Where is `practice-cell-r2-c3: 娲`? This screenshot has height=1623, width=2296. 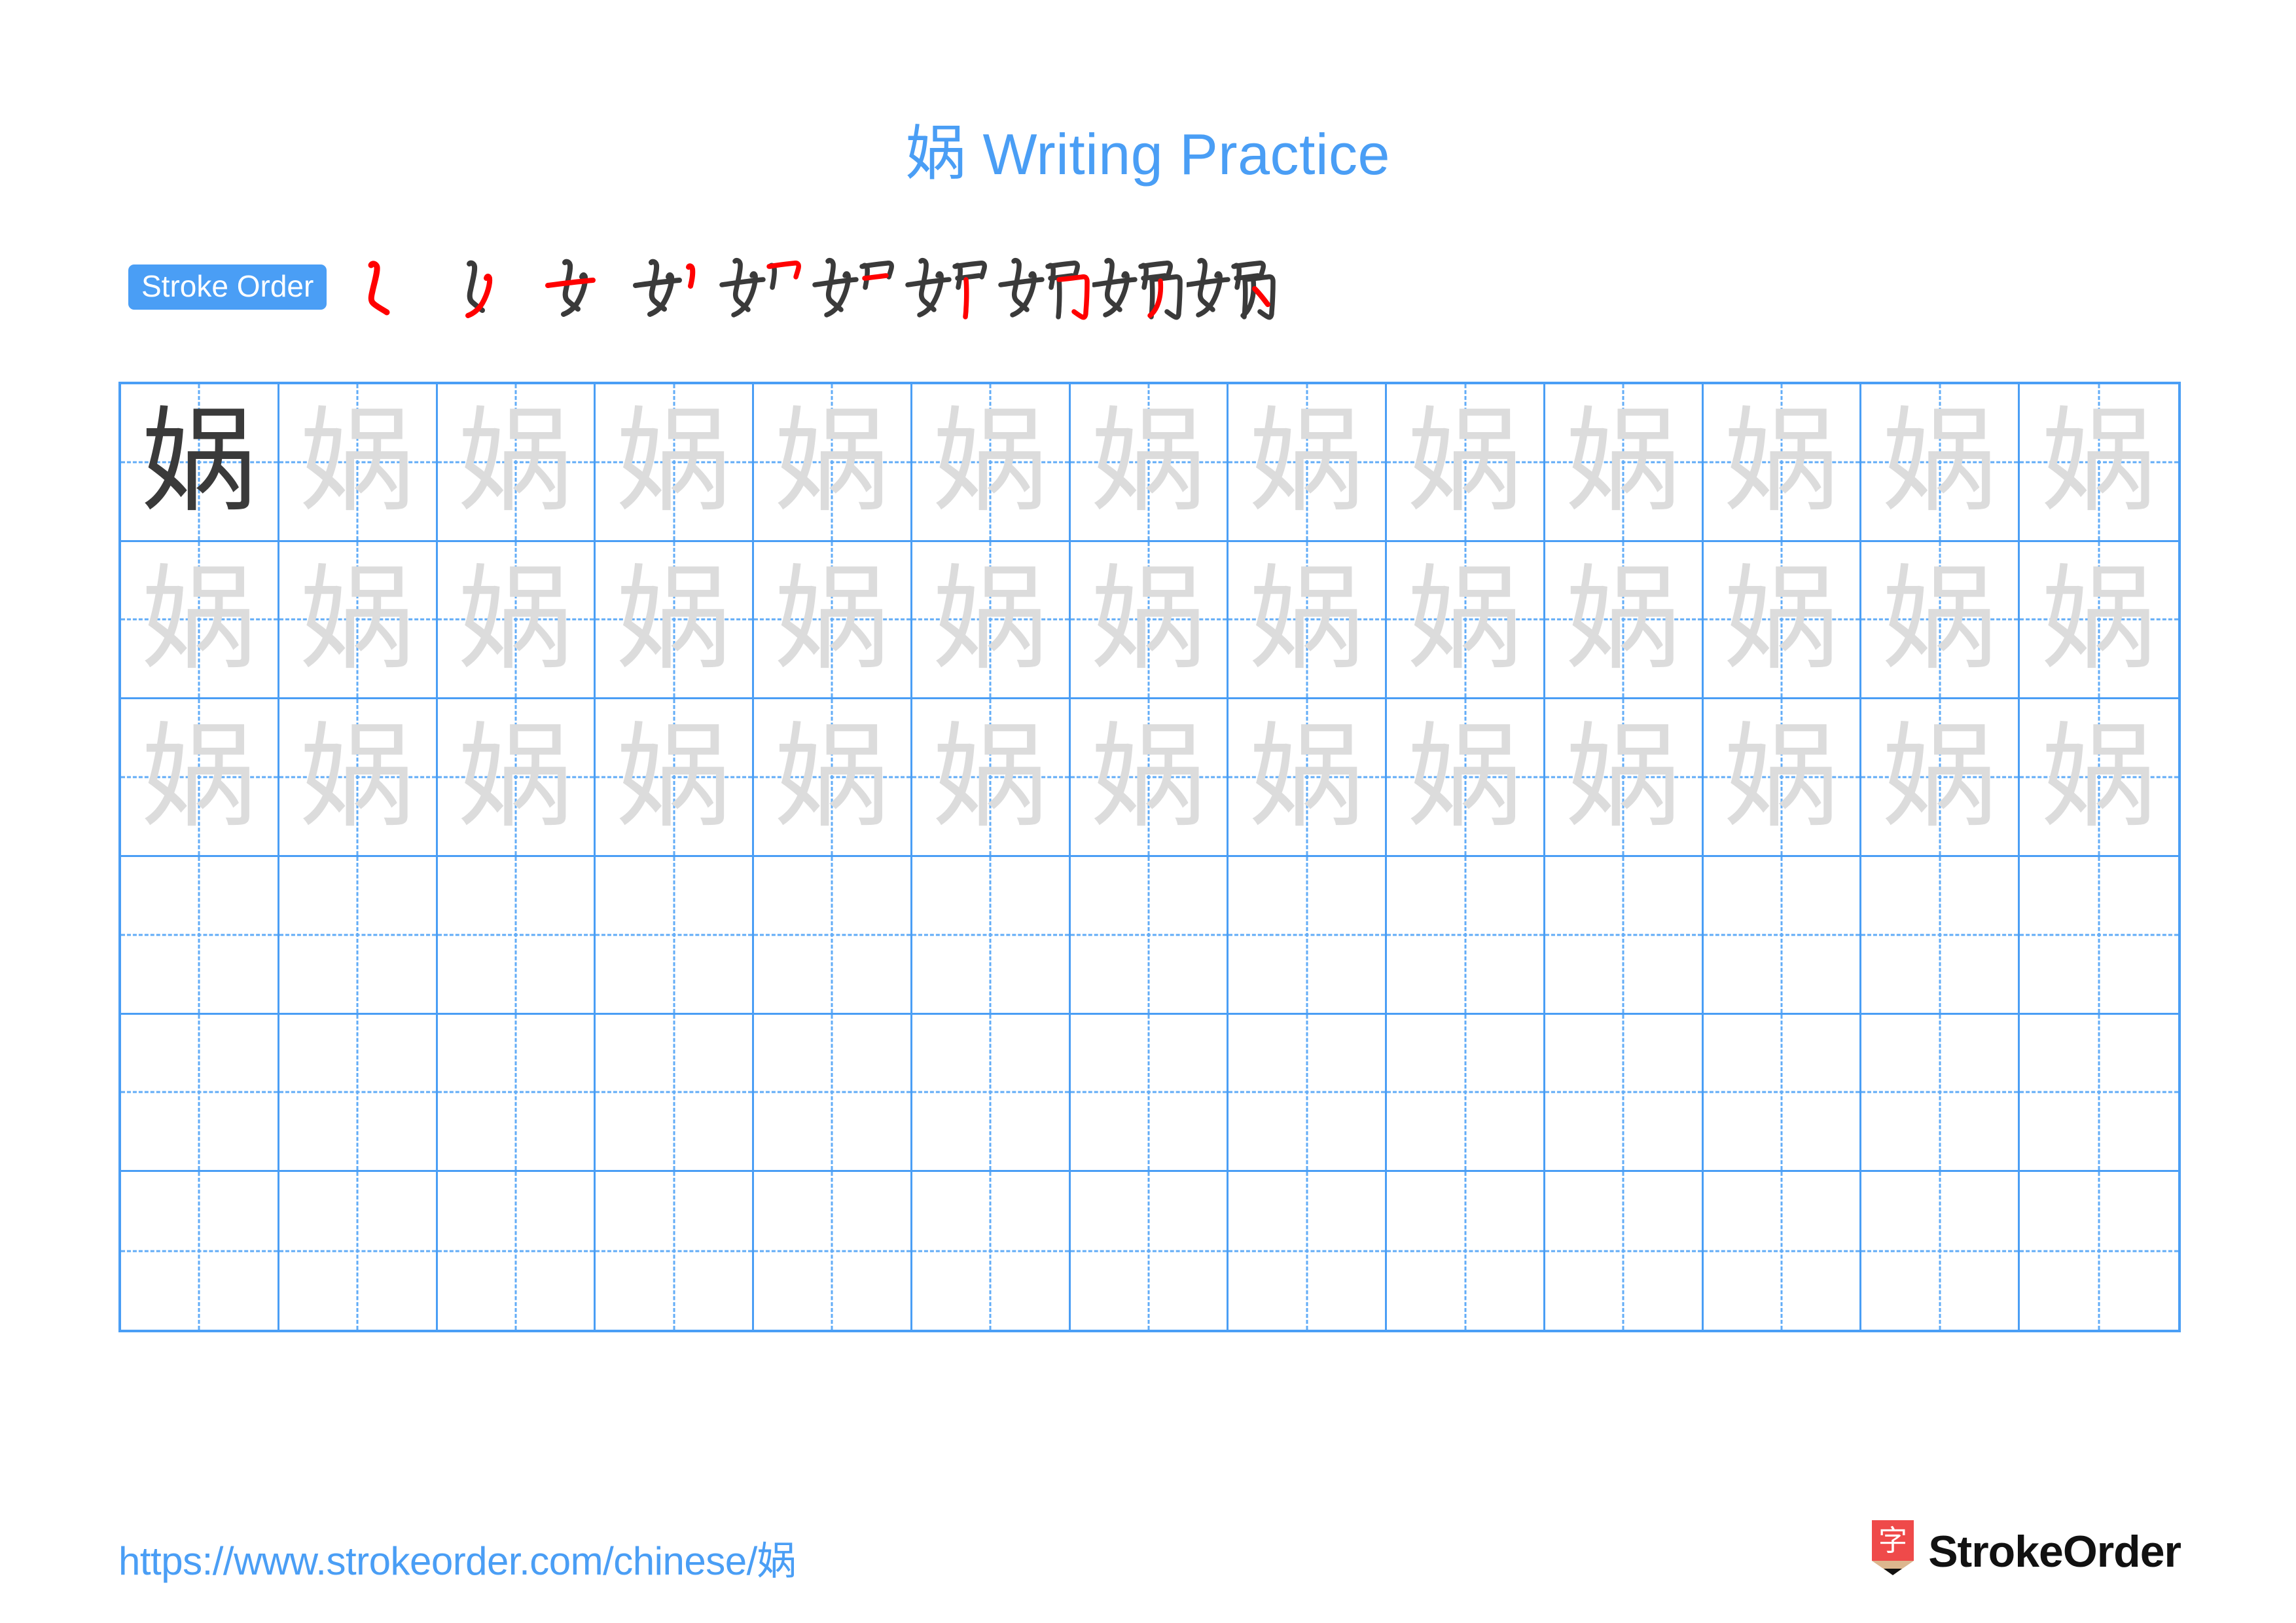 practice-cell-r2-c3: 娲 is located at coordinates (516, 620).